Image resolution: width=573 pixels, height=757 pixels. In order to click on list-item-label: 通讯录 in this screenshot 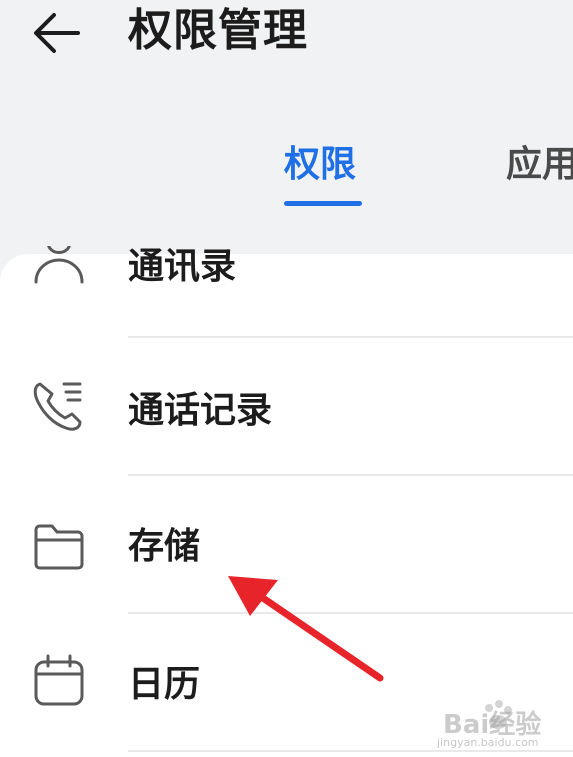, I will do `click(182, 266)`.